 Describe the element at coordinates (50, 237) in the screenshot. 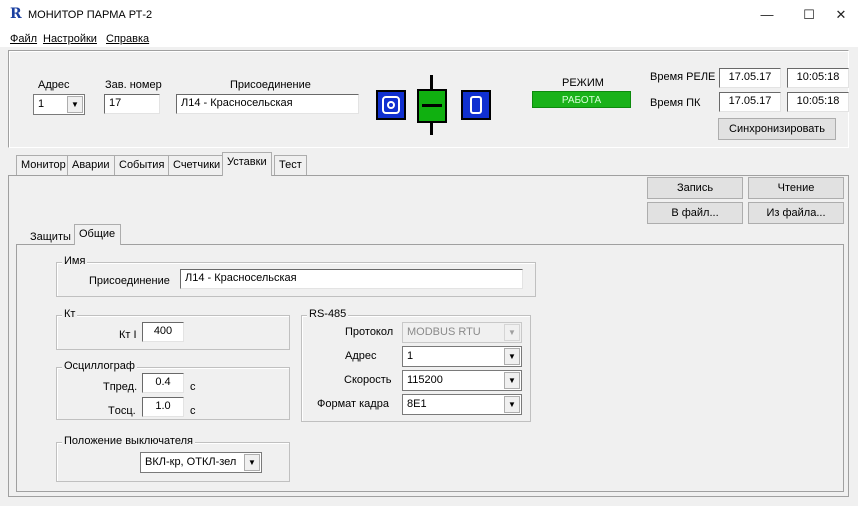

I see `subtab-protections: Защиты` at that location.